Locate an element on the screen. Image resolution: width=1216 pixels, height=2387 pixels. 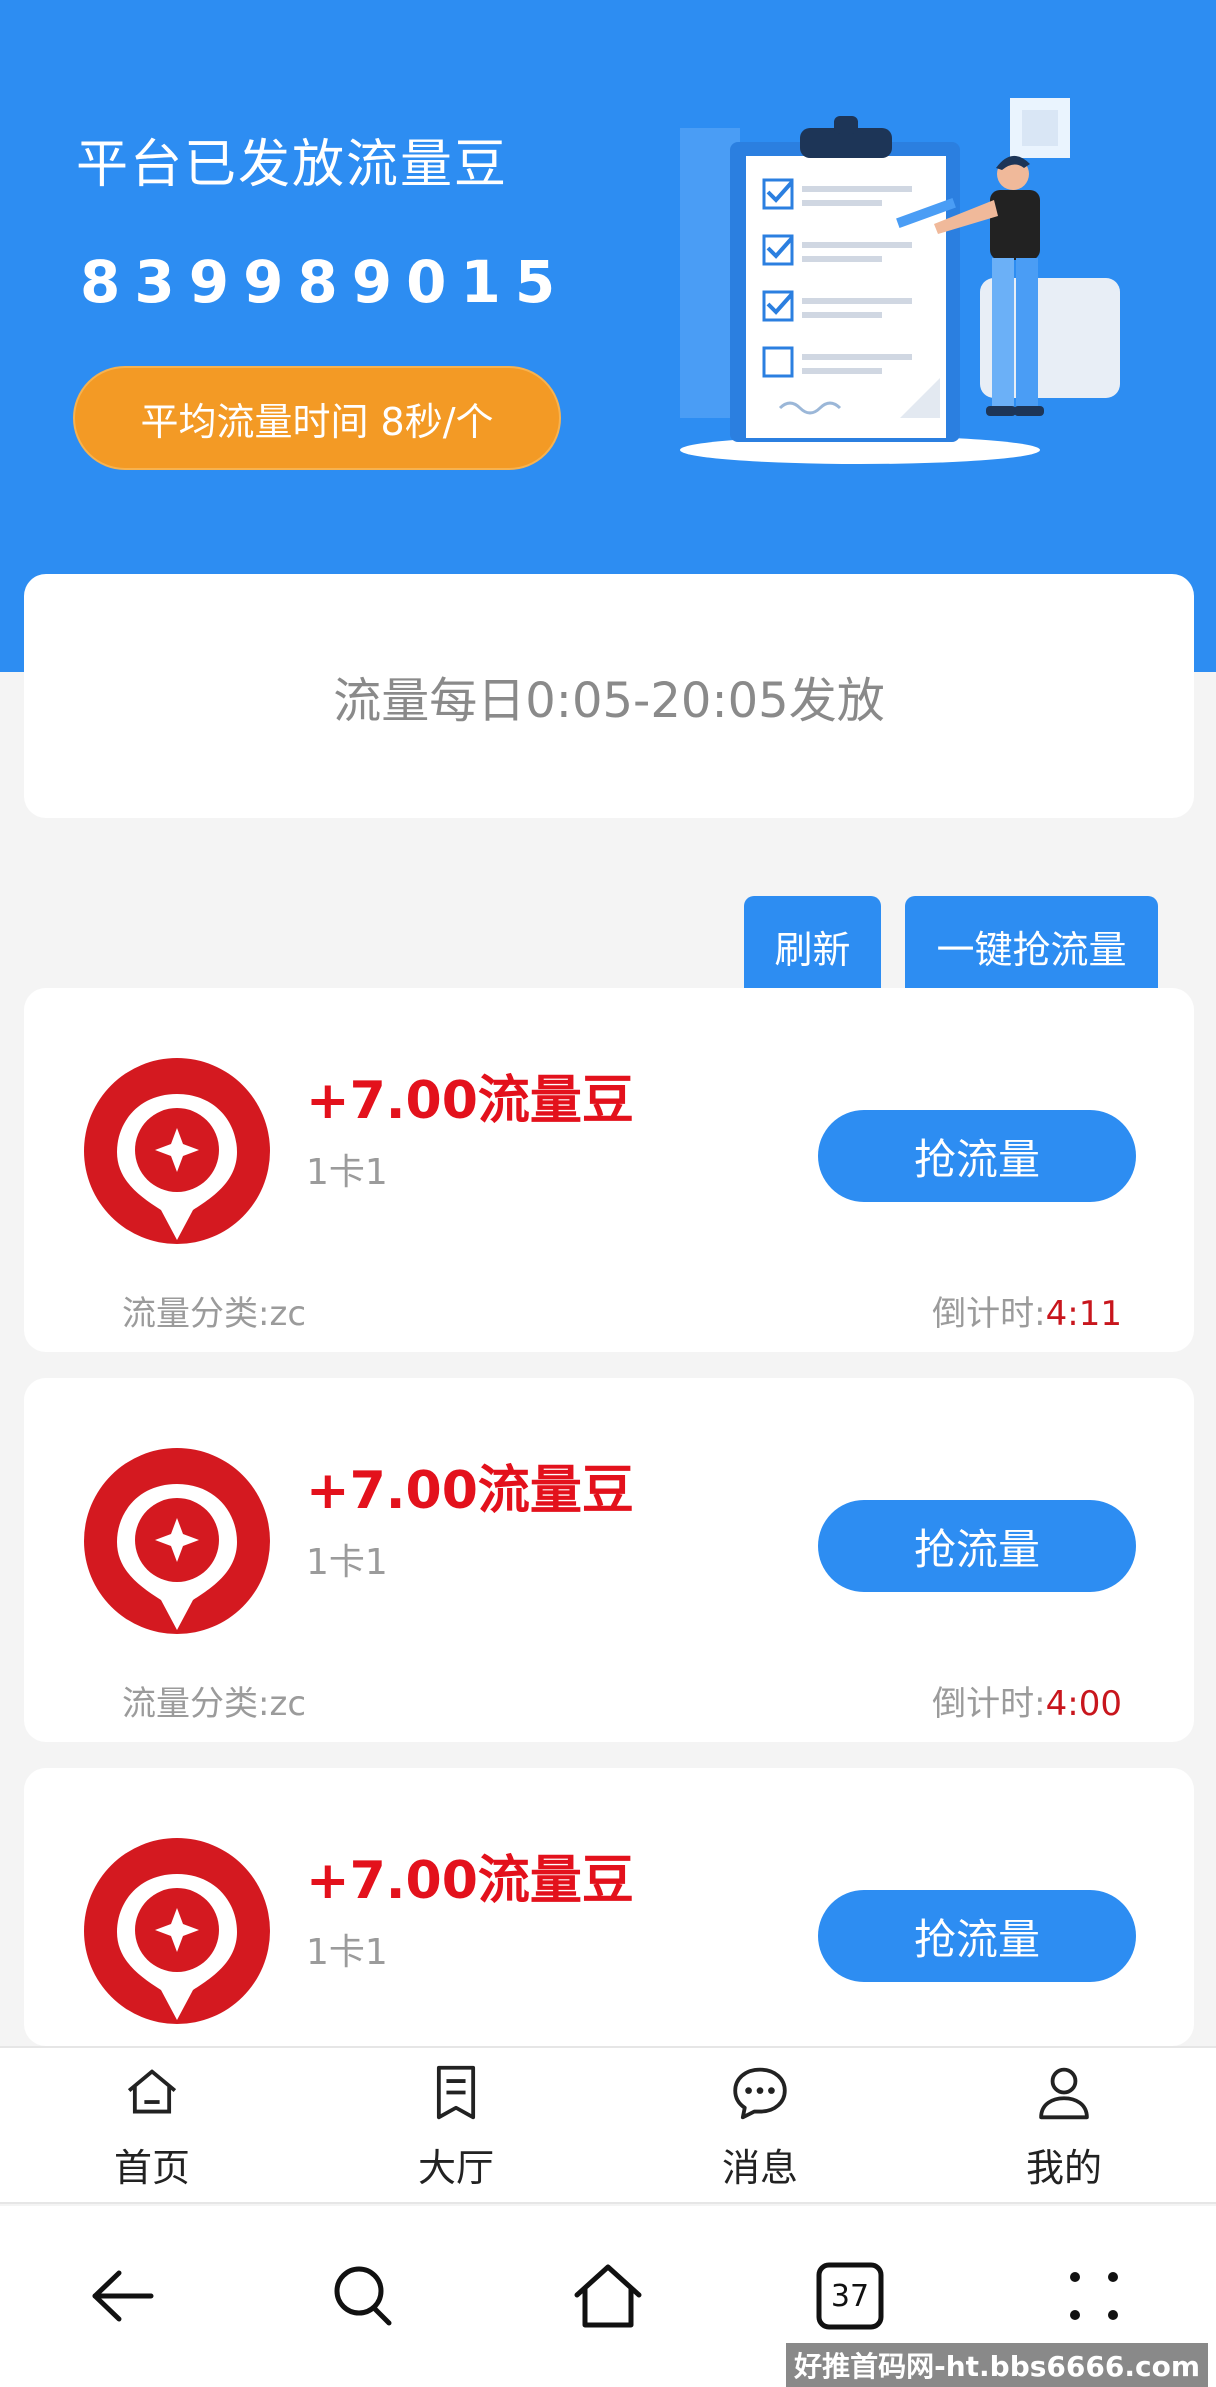
countdown: 倒计时:4:11 is located at coordinates (1027, 1310).